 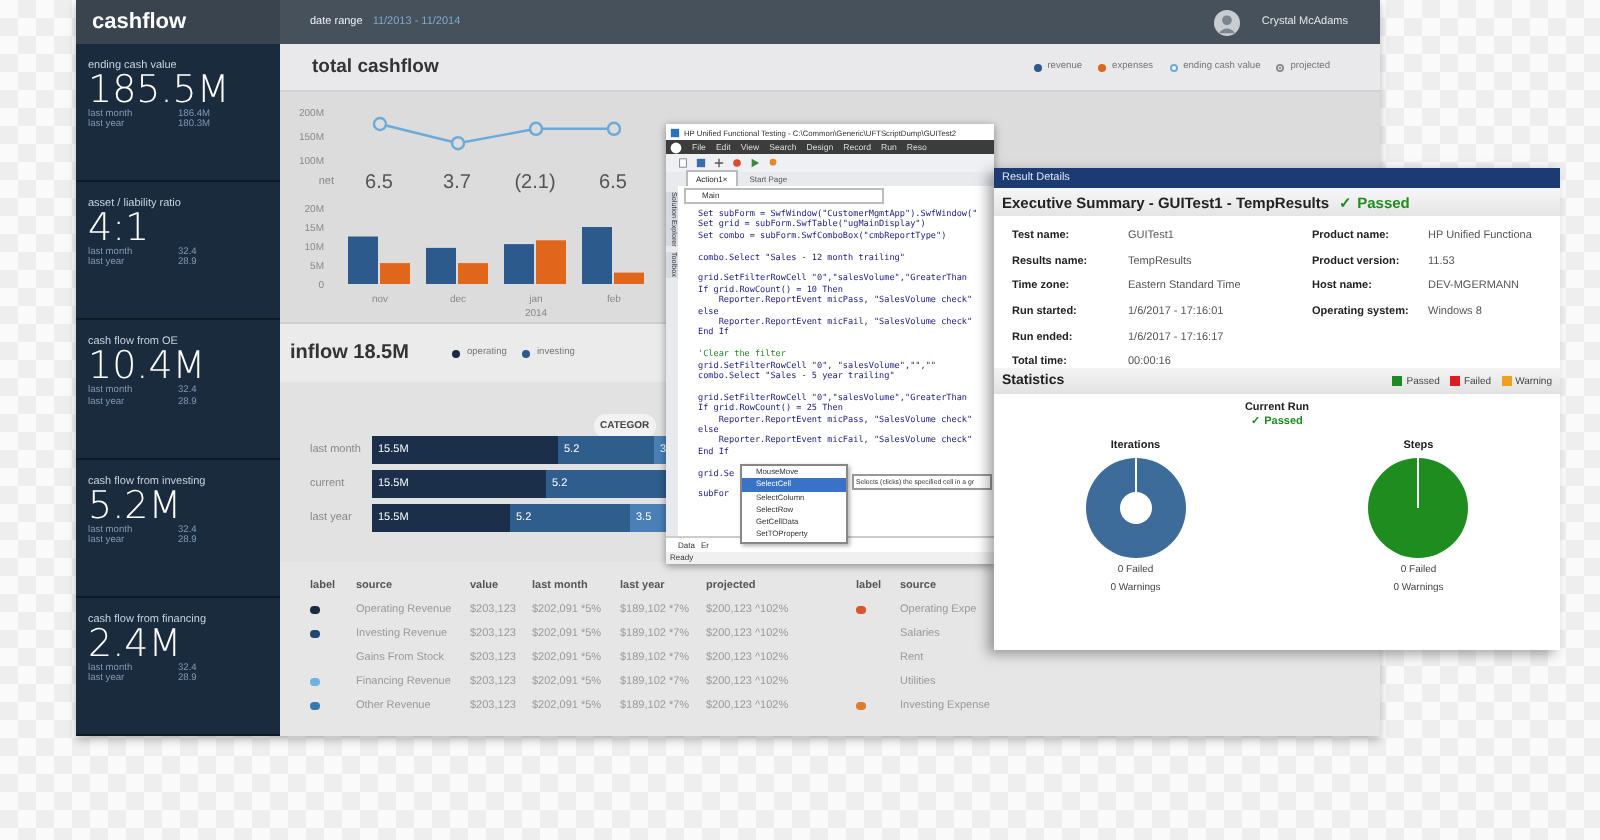 What do you see at coordinates (701, 163) in the screenshot?
I see `save-icon` at bounding box center [701, 163].